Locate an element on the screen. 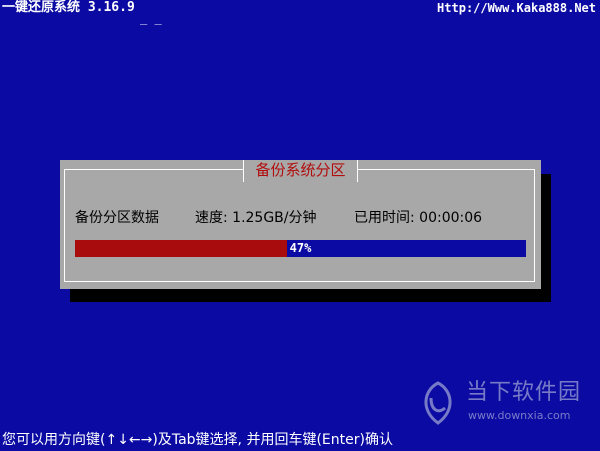 This screenshot has width=600, height=451. progress-bar: 47% is located at coordinates (300, 248).